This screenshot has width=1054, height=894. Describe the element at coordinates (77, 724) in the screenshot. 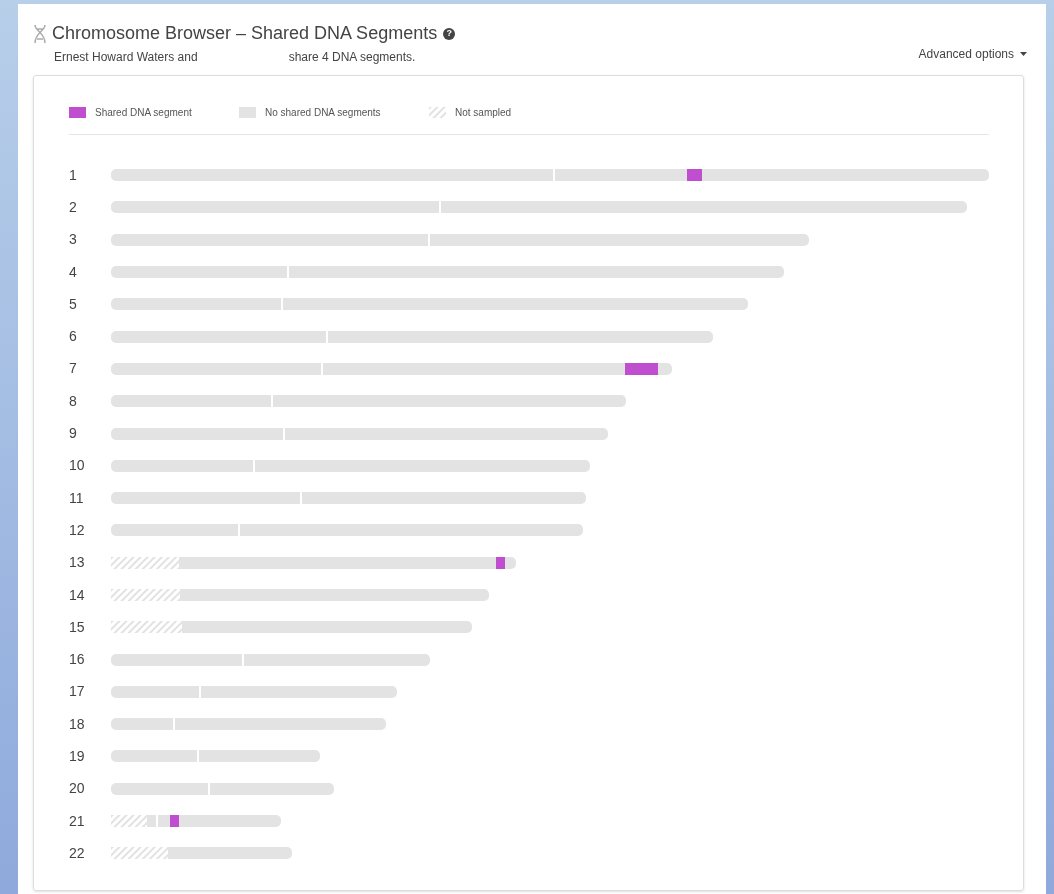

I see `chromosome-number: 18` at that location.